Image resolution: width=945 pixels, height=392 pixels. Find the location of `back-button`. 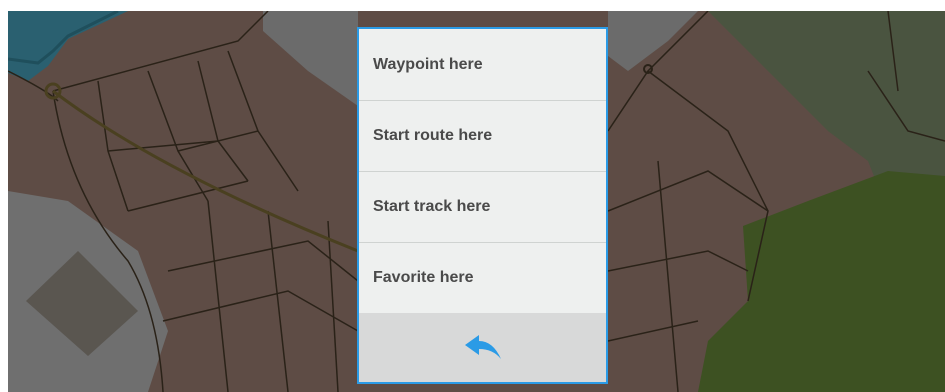

back-button is located at coordinates (482, 347).